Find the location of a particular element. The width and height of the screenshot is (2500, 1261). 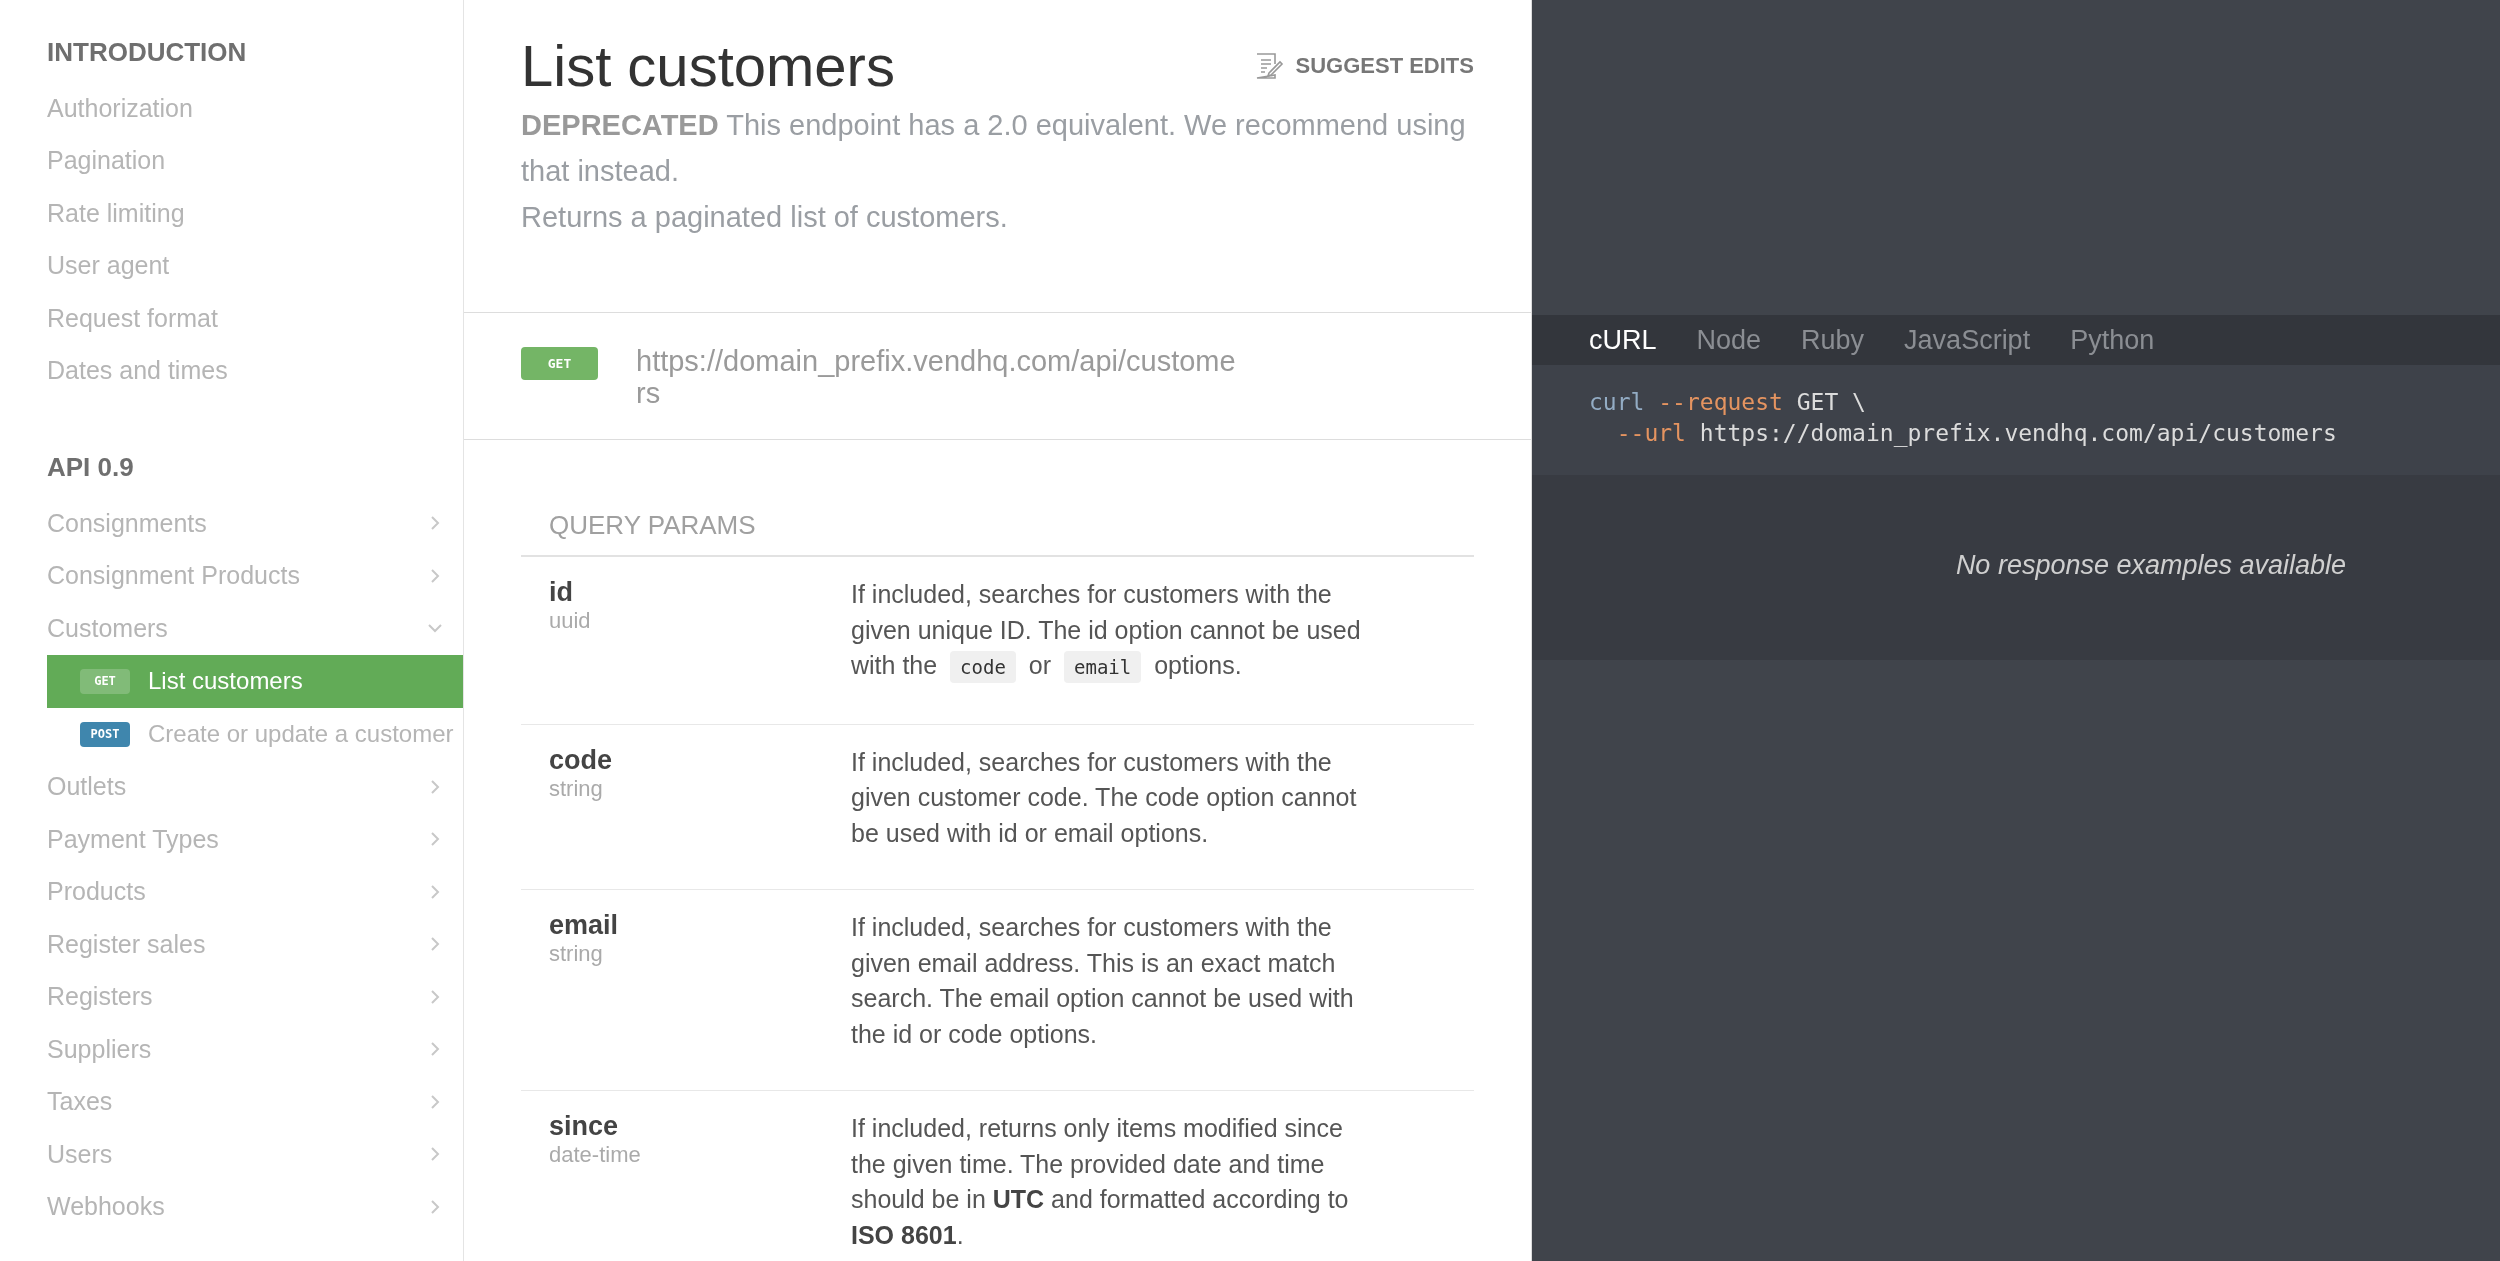

language-tab: Ruby is located at coordinates (1833, 340).